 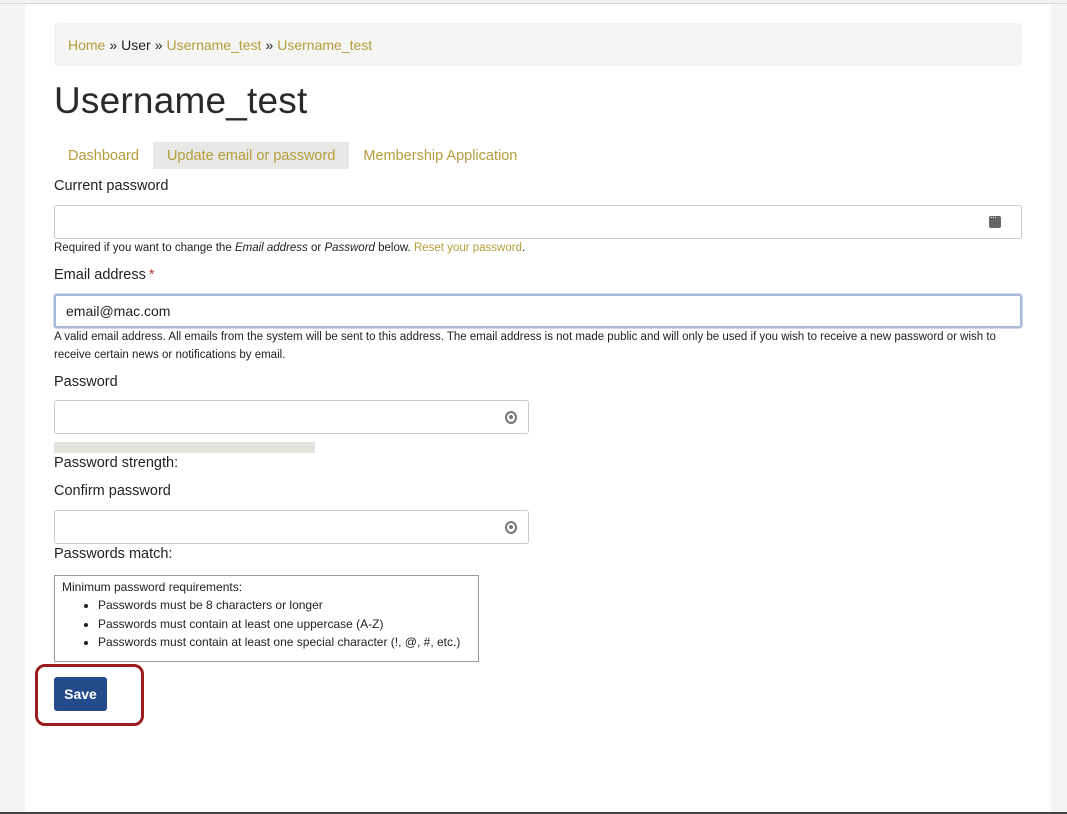 What do you see at coordinates (538, 222) in the screenshot?
I see `current-password-input` at bounding box center [538, 222].